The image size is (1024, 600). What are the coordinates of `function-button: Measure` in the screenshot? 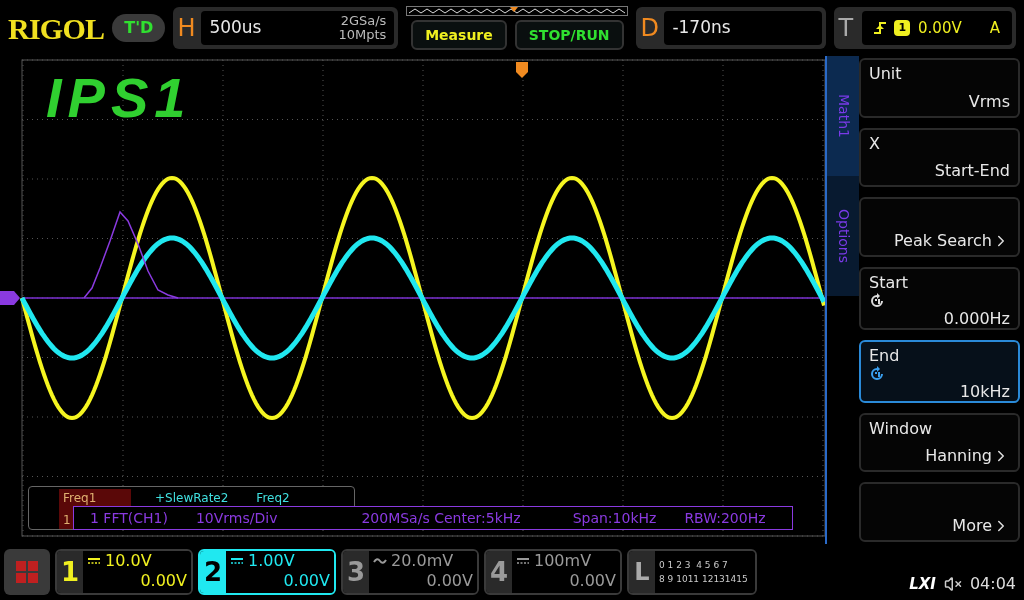 It's located at (459, 35).